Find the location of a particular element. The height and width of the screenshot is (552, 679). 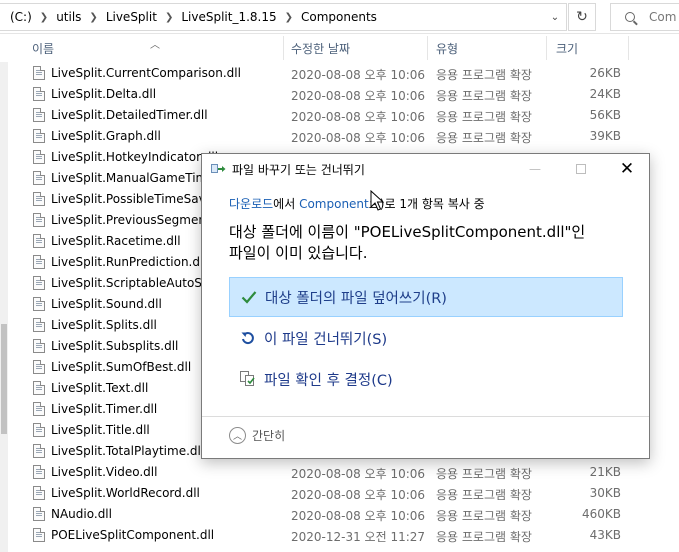

maximize-button is located at coordinates (581, 169).